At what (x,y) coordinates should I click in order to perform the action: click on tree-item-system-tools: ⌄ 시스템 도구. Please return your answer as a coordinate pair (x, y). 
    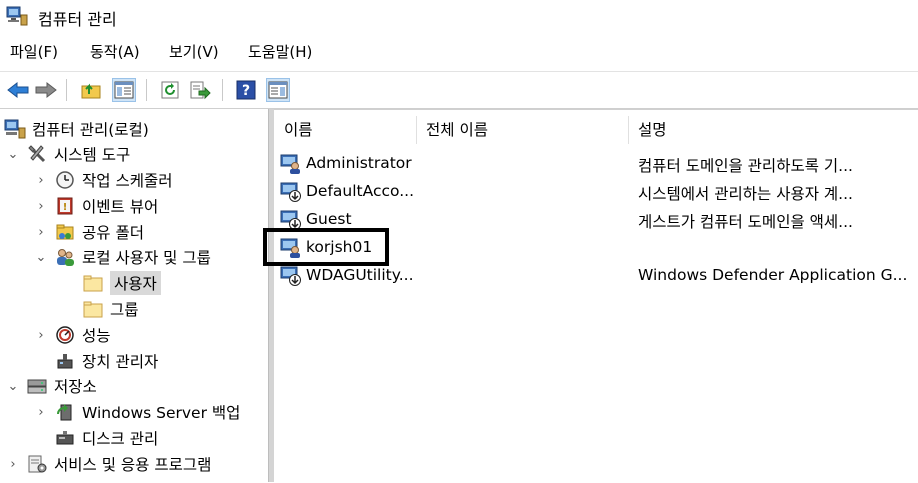
    Looking at the image, I should click on (68, 154).